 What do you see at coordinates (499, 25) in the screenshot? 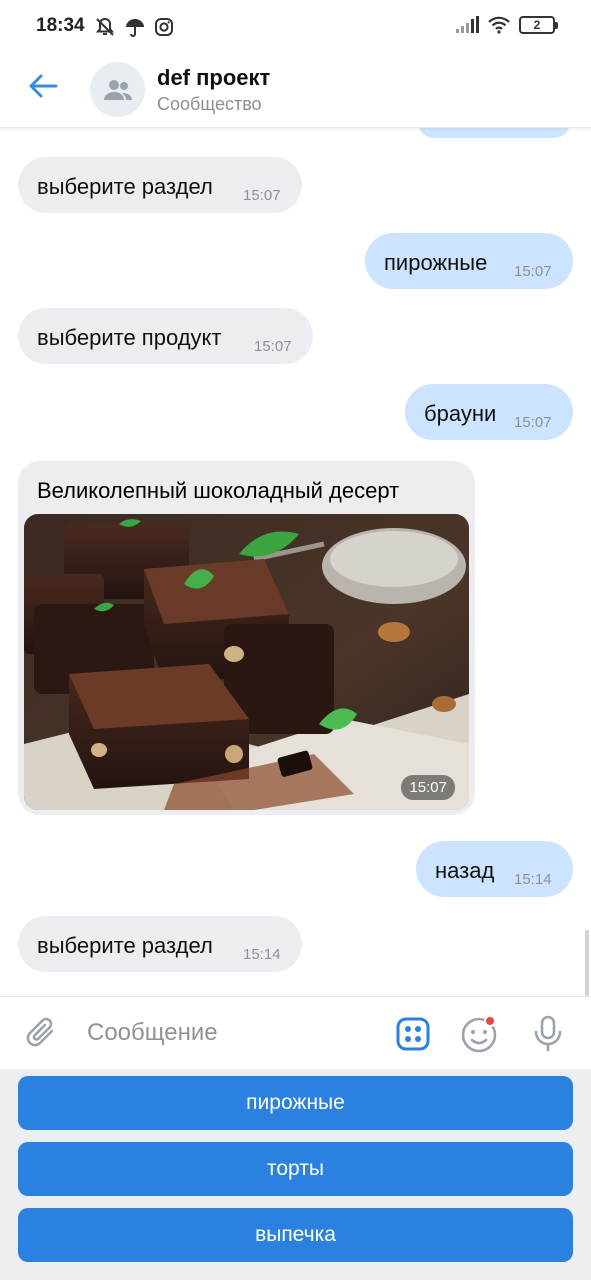
I see `wifi-icon` at bounding box center [499, 25].